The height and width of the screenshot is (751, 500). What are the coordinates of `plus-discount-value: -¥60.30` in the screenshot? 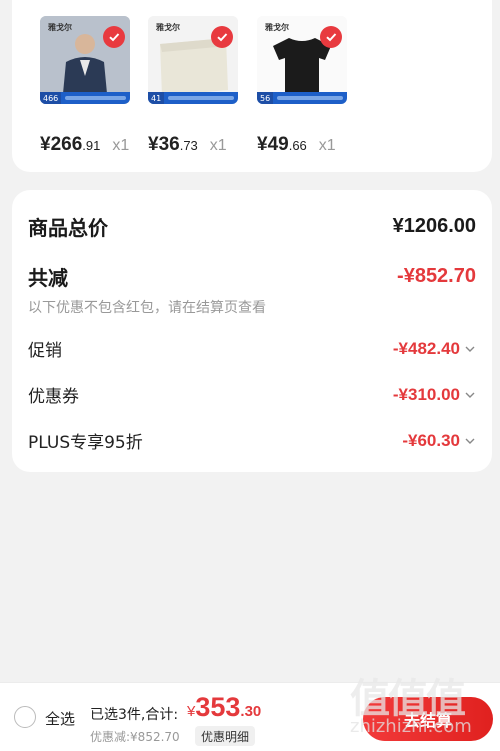 It's located at (439, 441).